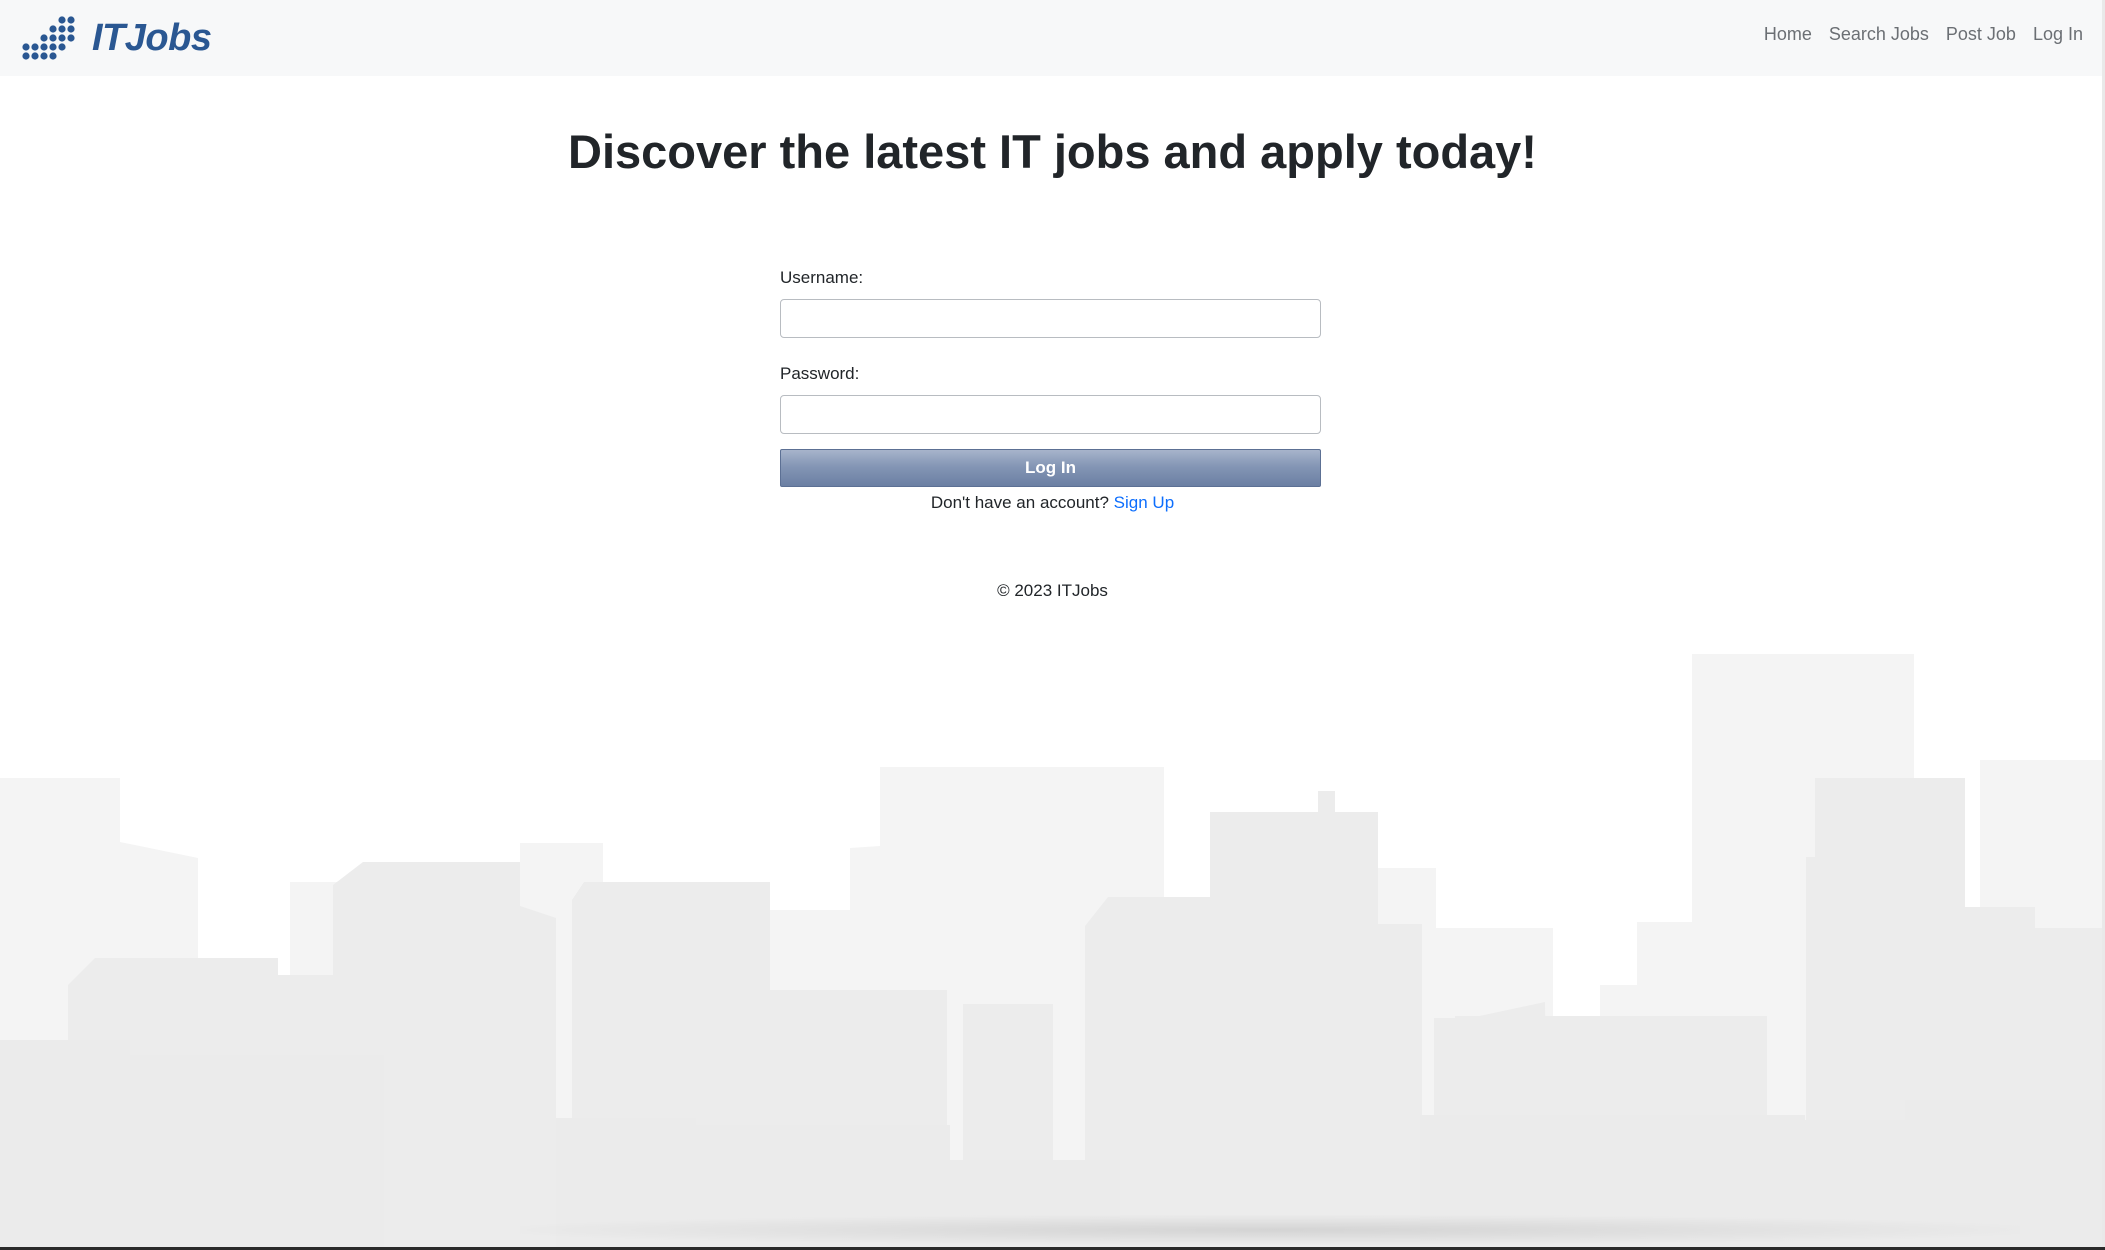  I want to click on nav-log-in-link: Log In, so click(2058, 34).